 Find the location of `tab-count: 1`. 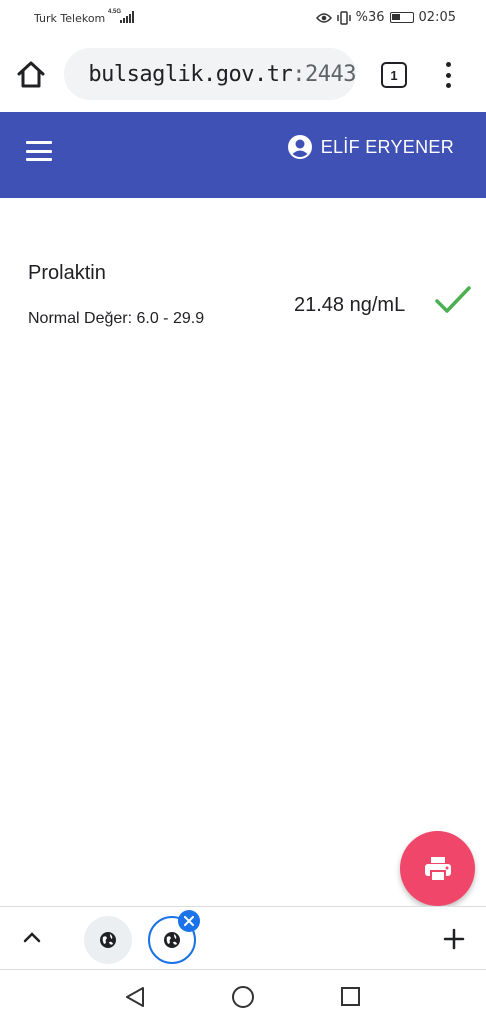

tab-count: 1 is located at coordinates (394, 75).